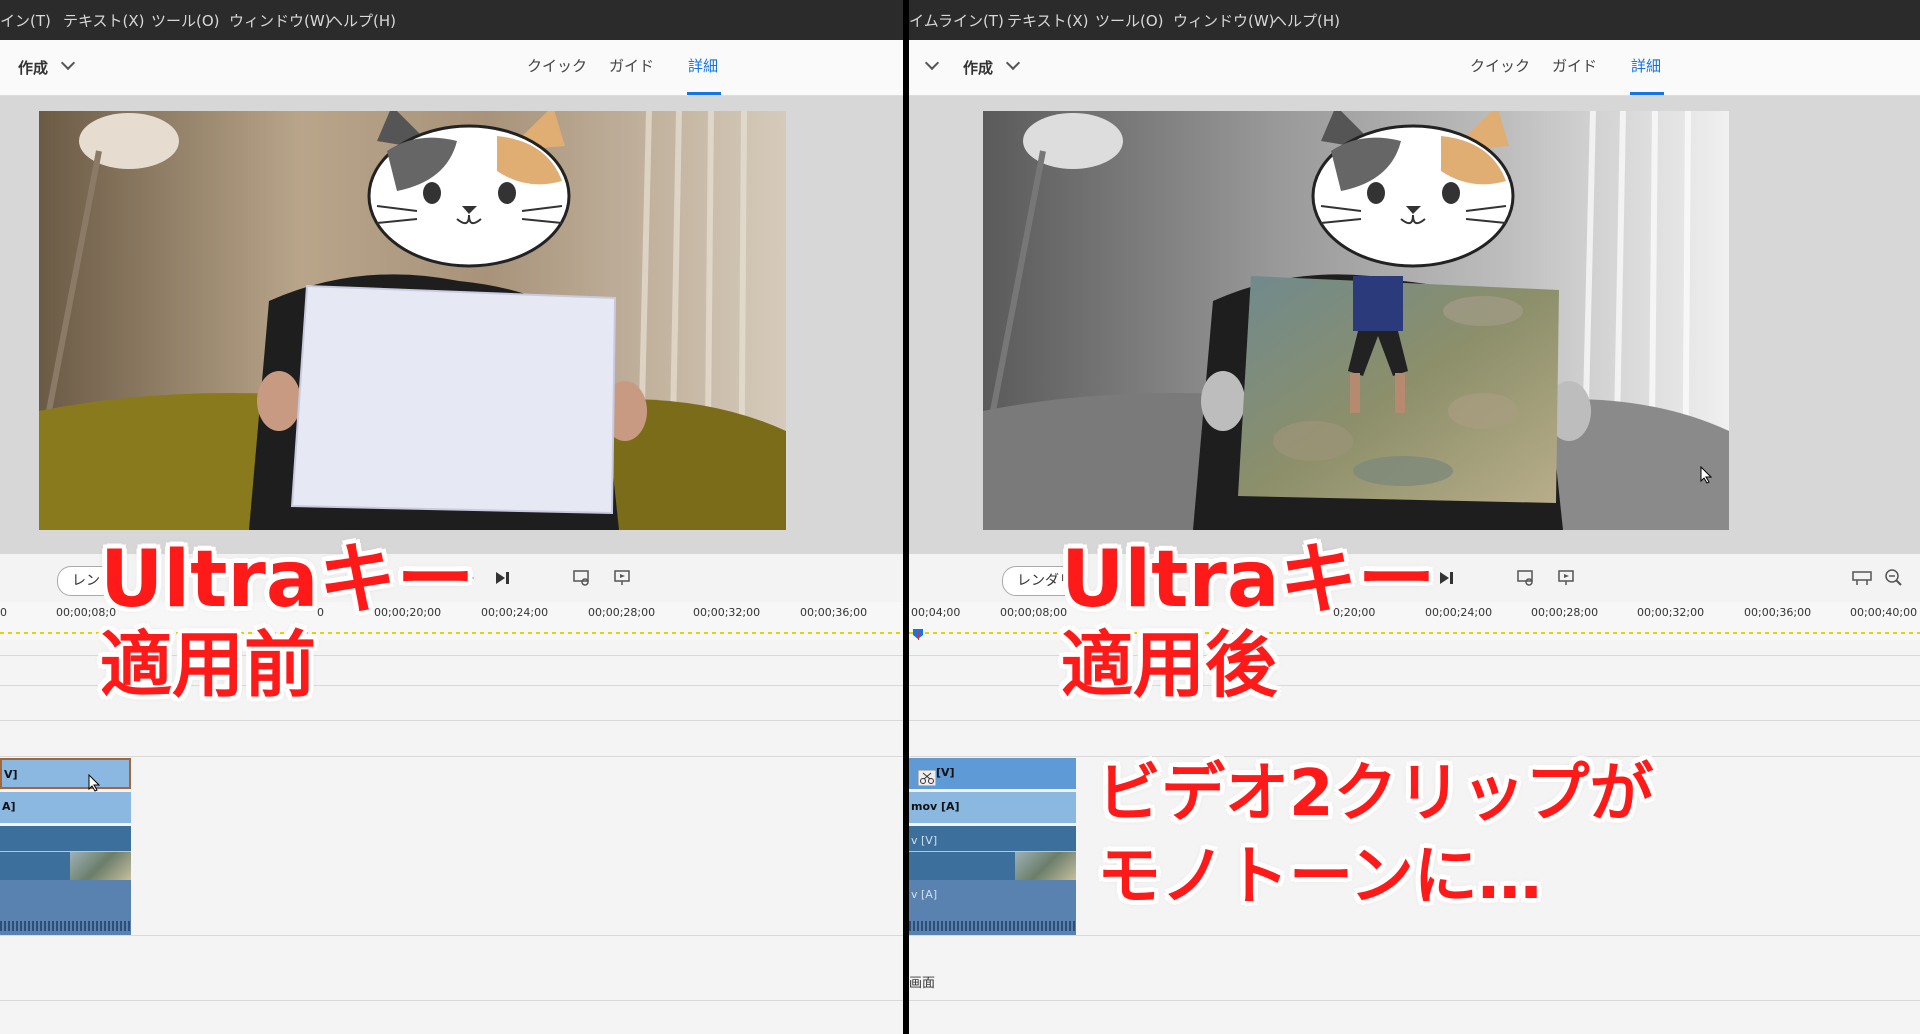 The image size is (1920, 1034). What do you see at coordinates (1862, 580) in the screenshot?
I see `timeline-view-icon` at bounding box center [1862, 580].